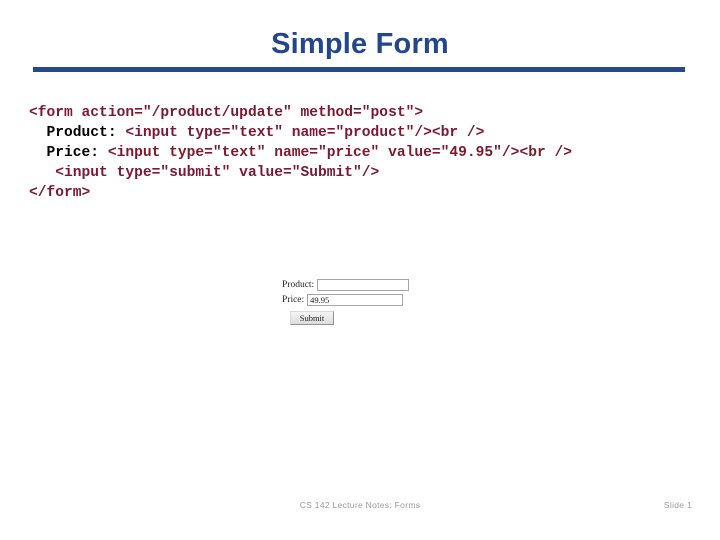  Describe the element at coordinates (298, 284) in the screenshot. I see `product-label: Product:` at that location.